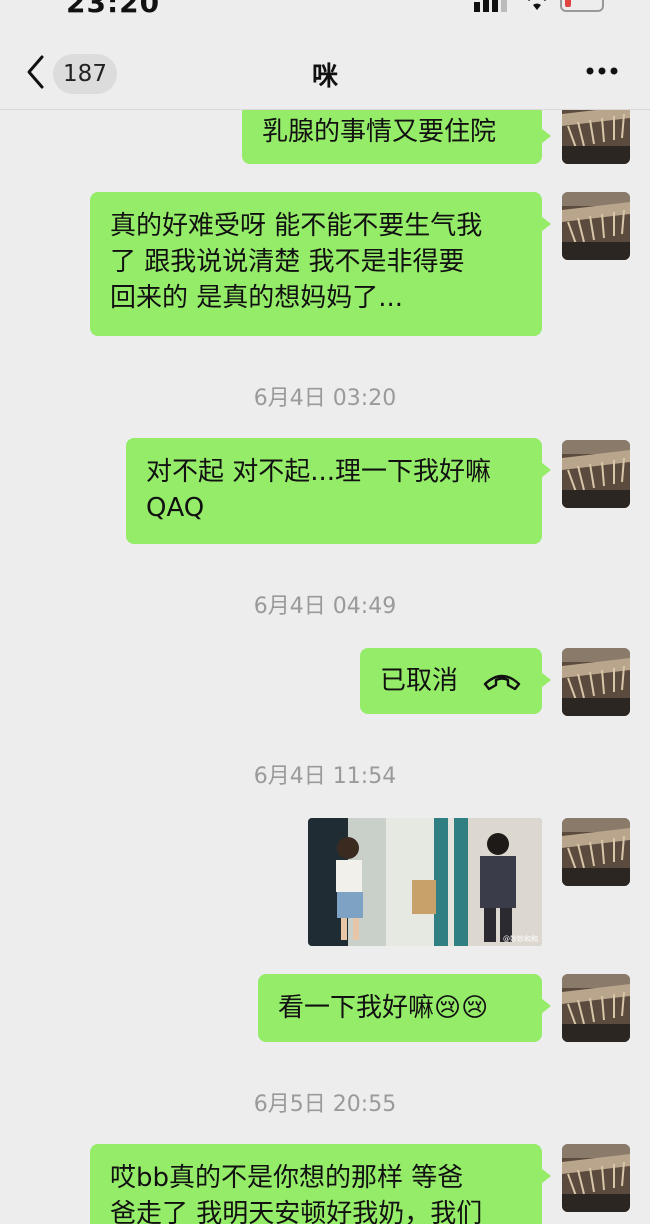 This screenshot has width=650, height=1224. What do you see at coordinates (490, 6) in the screenshot?
I see `signal-icon` at bounding box center [490, 6].